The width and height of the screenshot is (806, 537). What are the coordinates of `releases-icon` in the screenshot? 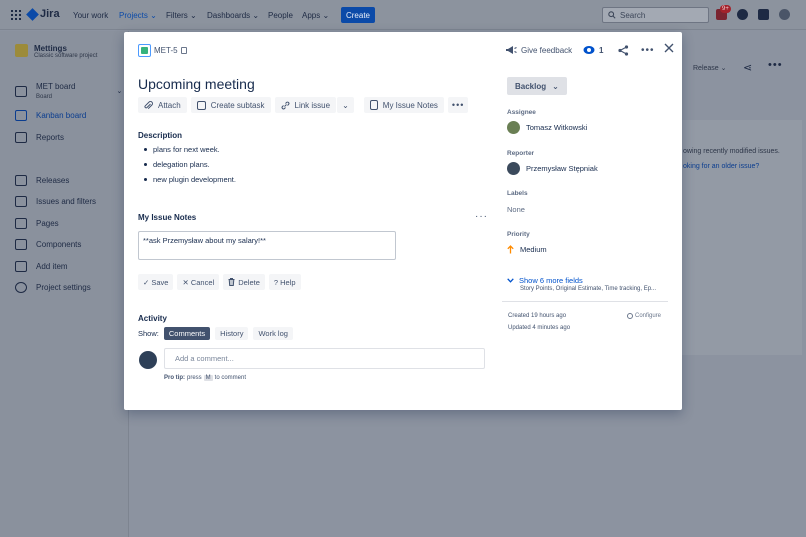 It's located at (21, 180).